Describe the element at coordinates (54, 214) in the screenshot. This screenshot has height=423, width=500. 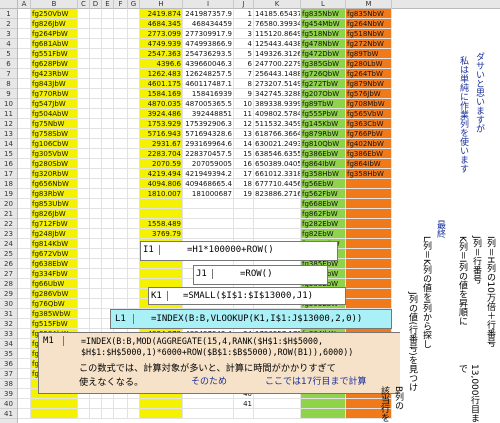
I see `cell-B: fg826JbW` at that location.